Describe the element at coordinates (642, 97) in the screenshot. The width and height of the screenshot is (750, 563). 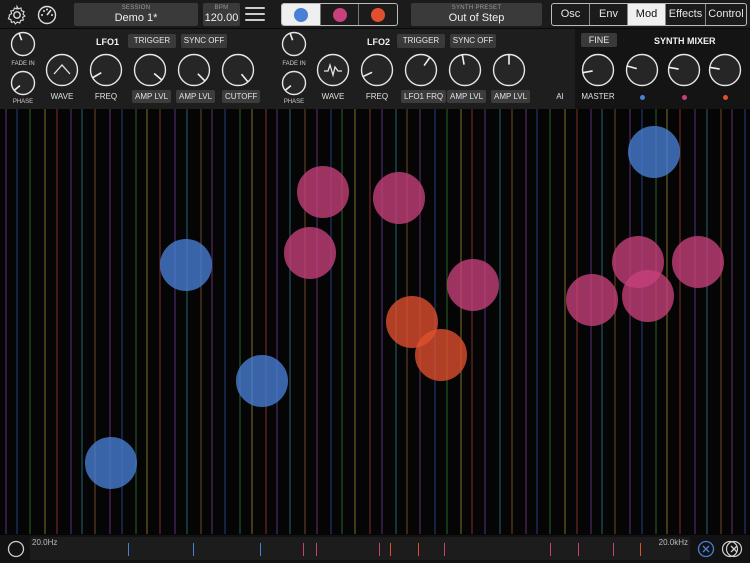
I see `synth-1-mixer-dot` at that location.